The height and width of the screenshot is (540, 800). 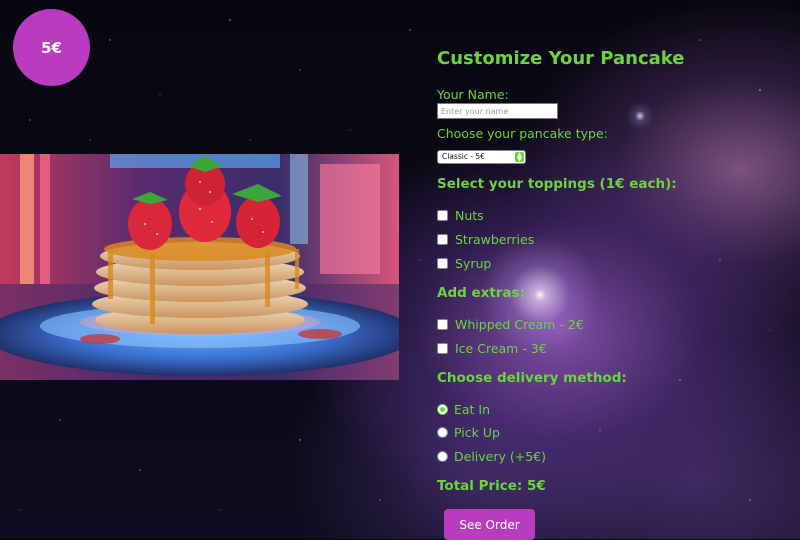 I want to click on name-label: Your Name:, so click(x=473, y=94).